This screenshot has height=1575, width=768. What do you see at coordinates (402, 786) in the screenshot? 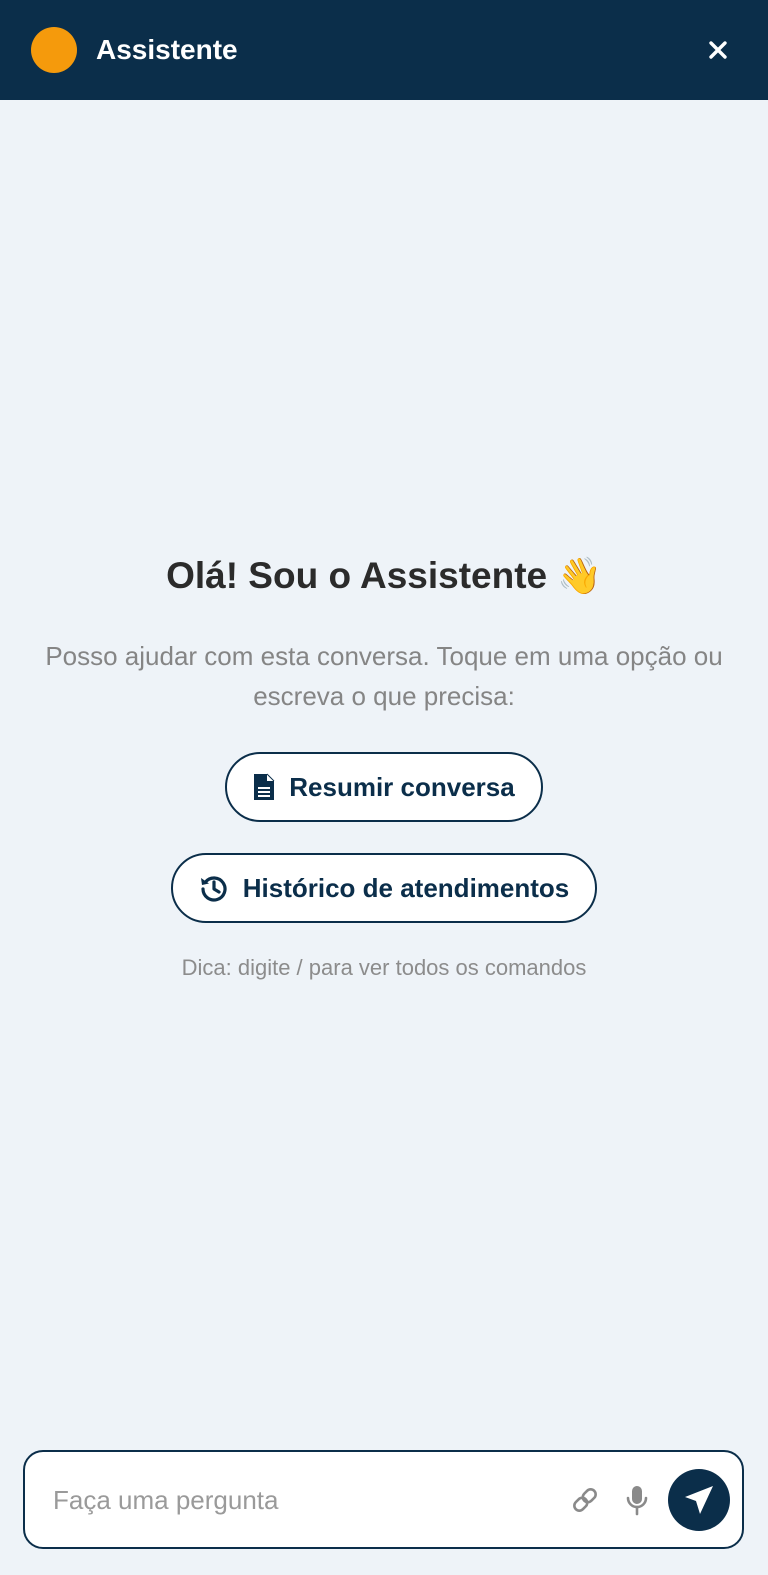
I see `summarize-conversation-label: Resumir conversa` at bounding box center [402, 786].